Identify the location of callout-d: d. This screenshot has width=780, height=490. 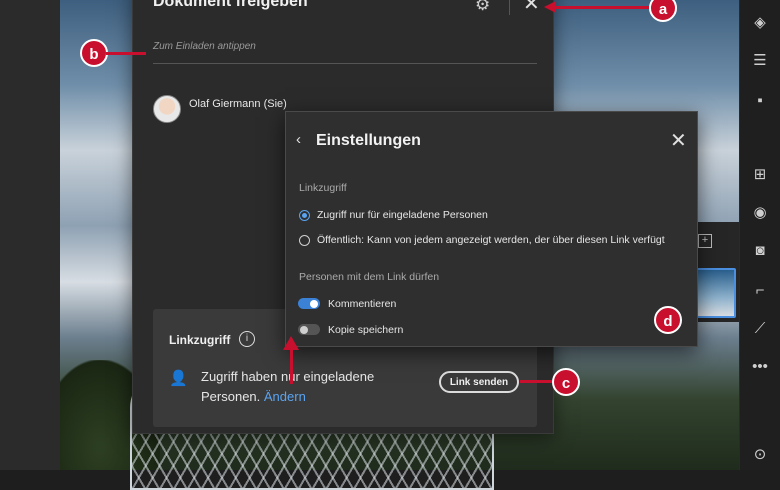
(668, 320).